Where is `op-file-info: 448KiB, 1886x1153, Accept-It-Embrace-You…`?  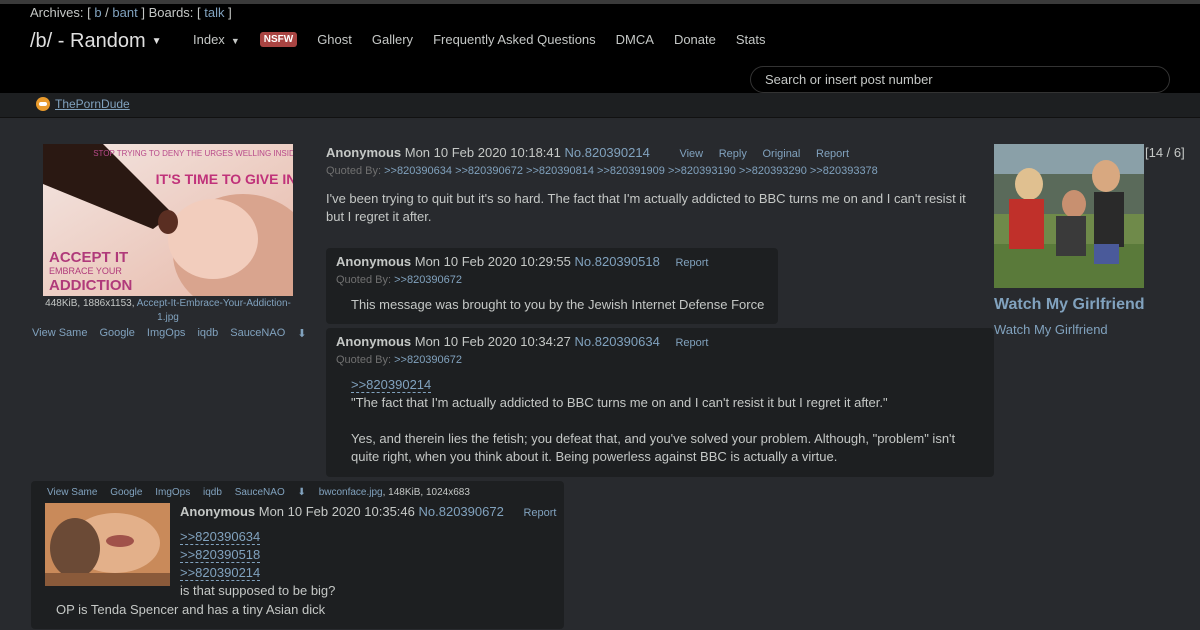 op-file-info: 448KiB, 1886x1153, Accept-It-Embrace-You… is located at coordinates (168, 311).